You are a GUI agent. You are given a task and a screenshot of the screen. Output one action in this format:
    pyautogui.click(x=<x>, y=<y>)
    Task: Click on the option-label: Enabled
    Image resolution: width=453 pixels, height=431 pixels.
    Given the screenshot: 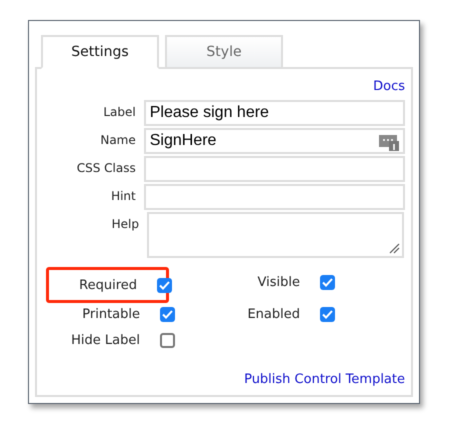 What is the action you would take?
    pyautogui.click(x=273, y=314)
    